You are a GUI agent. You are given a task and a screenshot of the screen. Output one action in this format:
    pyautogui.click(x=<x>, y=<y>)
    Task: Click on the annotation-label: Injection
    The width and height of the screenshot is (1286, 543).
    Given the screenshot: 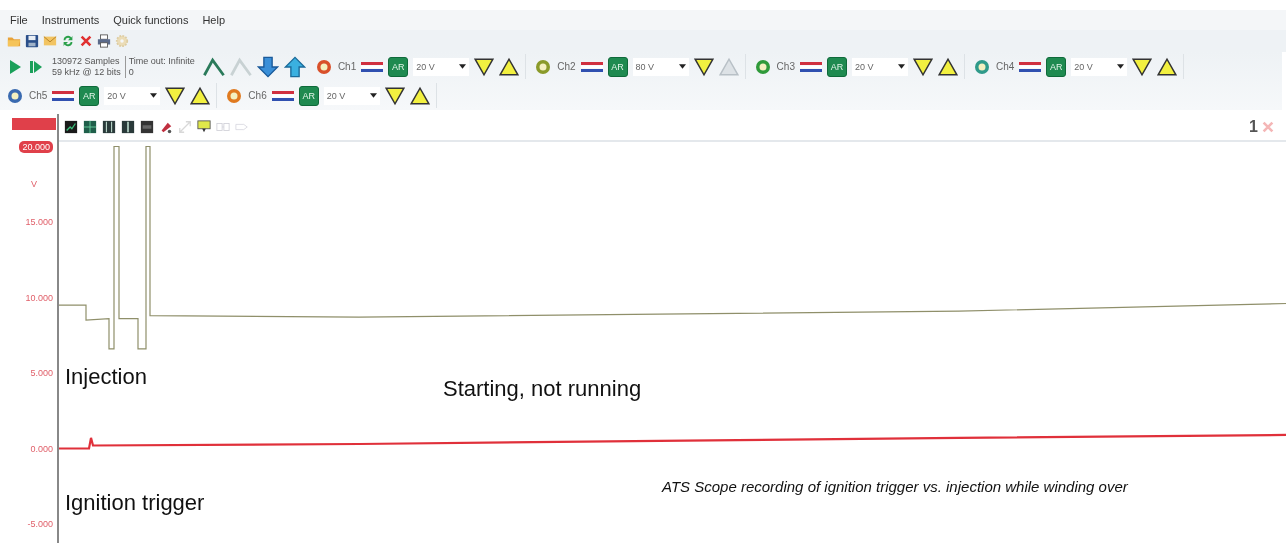 What is the action you would take?
    pyautogui.click(x=106, y=377)
    